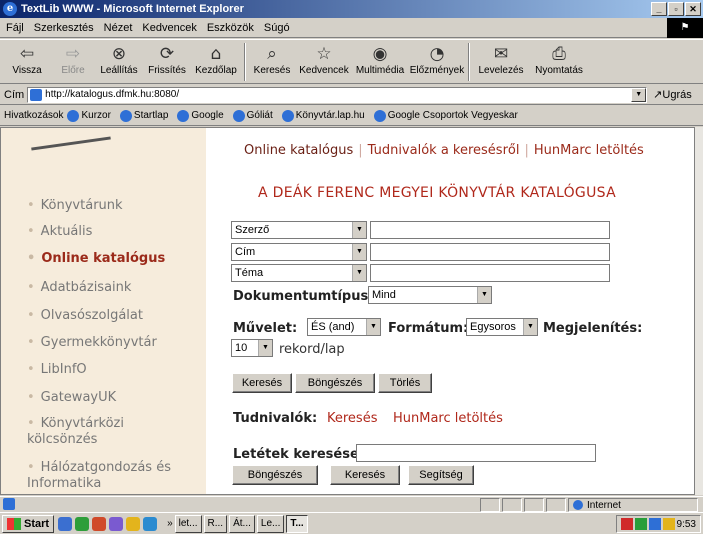 The width and height of the screenshot is (703, 534). Describe the element at coordinates (27, 62) in the screenshot. I see `back-button: ⇦ Vissza` at that location.